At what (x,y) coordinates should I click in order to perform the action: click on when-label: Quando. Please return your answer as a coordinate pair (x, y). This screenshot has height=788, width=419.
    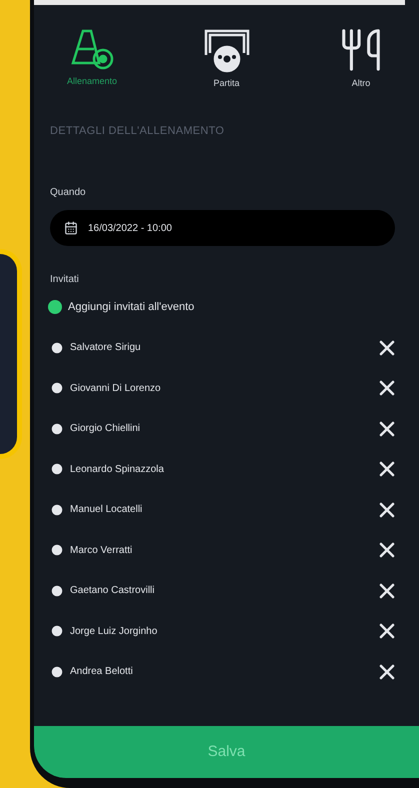
    Looking at the image, I should click on (68, 193).